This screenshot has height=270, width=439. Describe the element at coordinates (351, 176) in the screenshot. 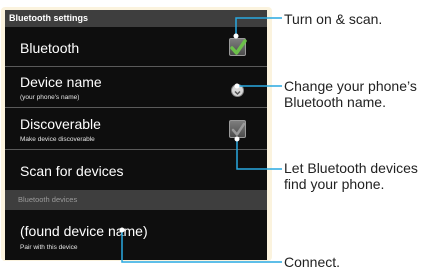

I see `callout-let-find: Let Bluetooth devices find your phone.` at that location.